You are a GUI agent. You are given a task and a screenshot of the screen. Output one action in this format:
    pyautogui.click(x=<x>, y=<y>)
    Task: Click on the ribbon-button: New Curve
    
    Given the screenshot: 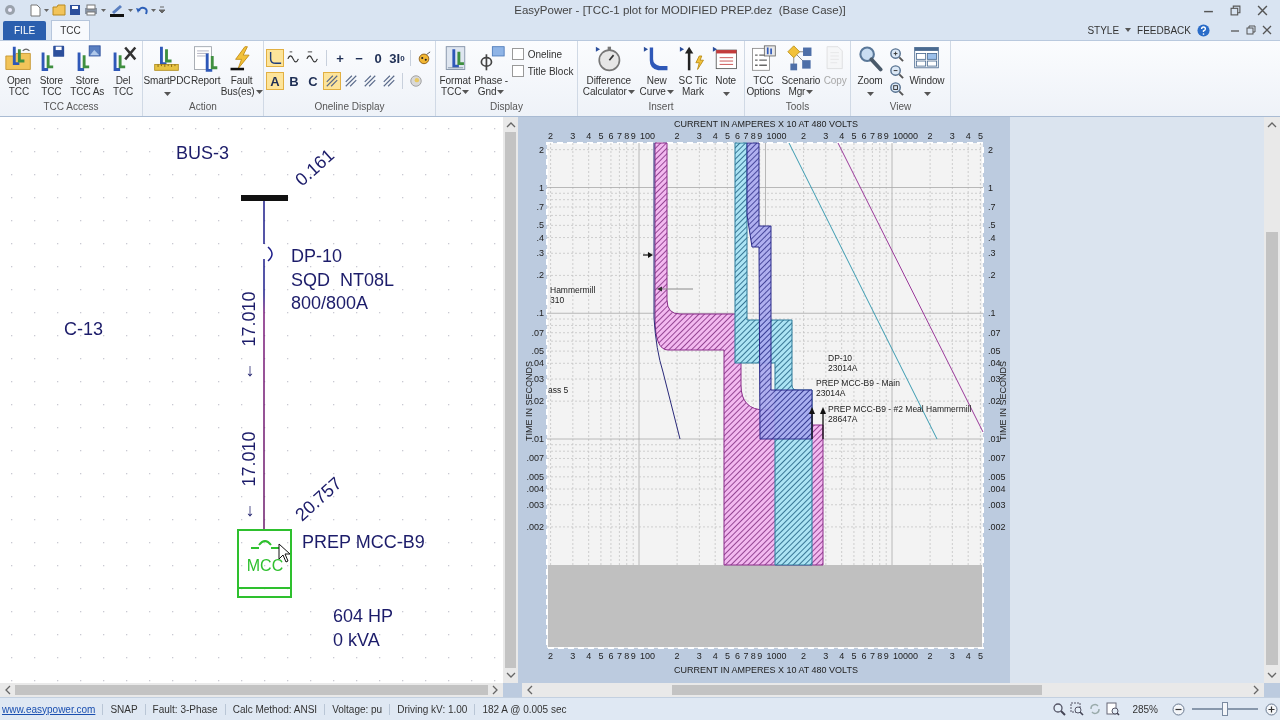 What is the action you would take?
    pyautogui.click(x=656, y=71)
    